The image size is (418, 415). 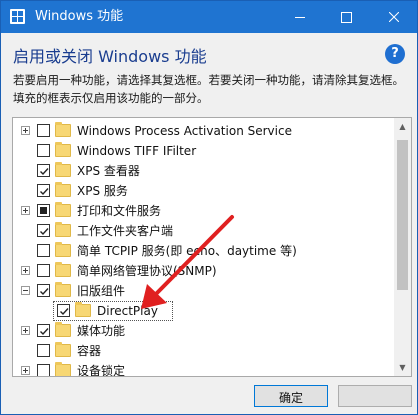 I want to click on feature-row: 设备锁定, so click(x=204, y=369).